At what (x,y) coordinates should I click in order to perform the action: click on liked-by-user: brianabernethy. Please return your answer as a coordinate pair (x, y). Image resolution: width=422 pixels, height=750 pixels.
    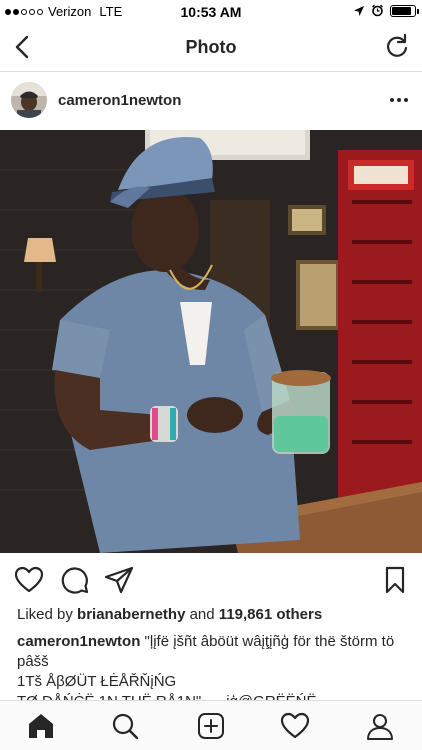
    Looking at the image, I should click on (131, 614).